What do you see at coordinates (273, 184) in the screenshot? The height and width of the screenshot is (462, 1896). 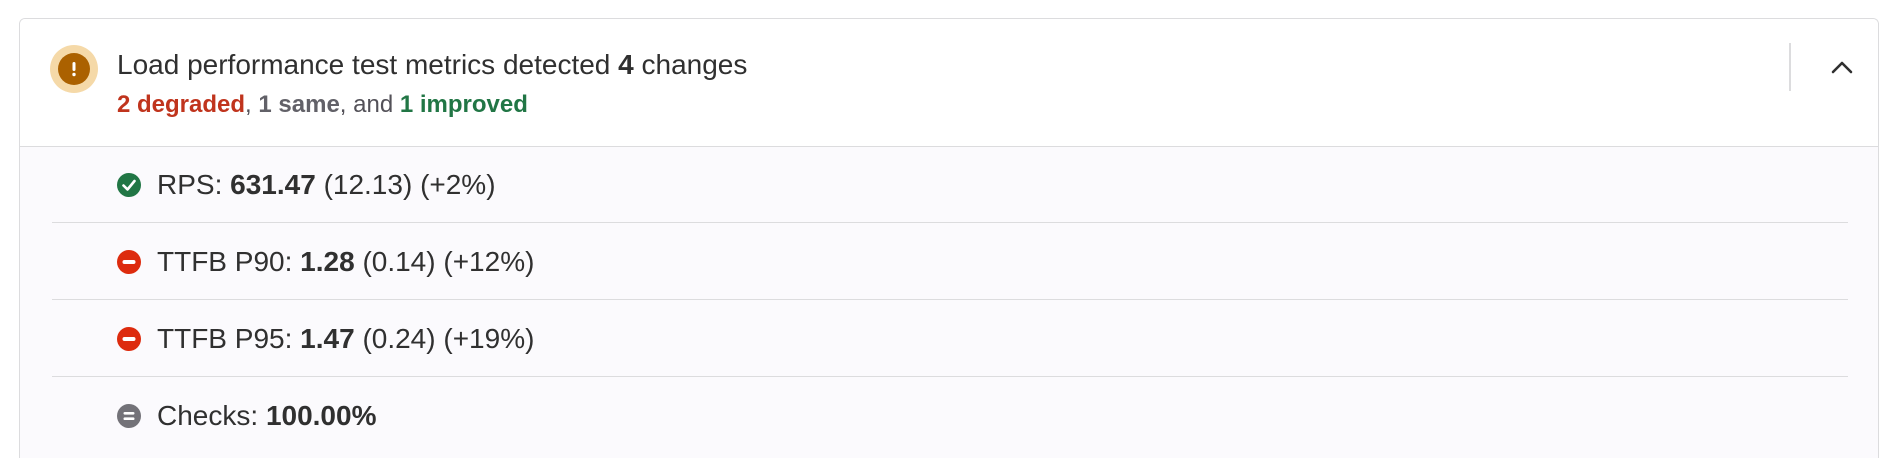 I see `metric-value: 631.47` at bounding box center [273, 184].